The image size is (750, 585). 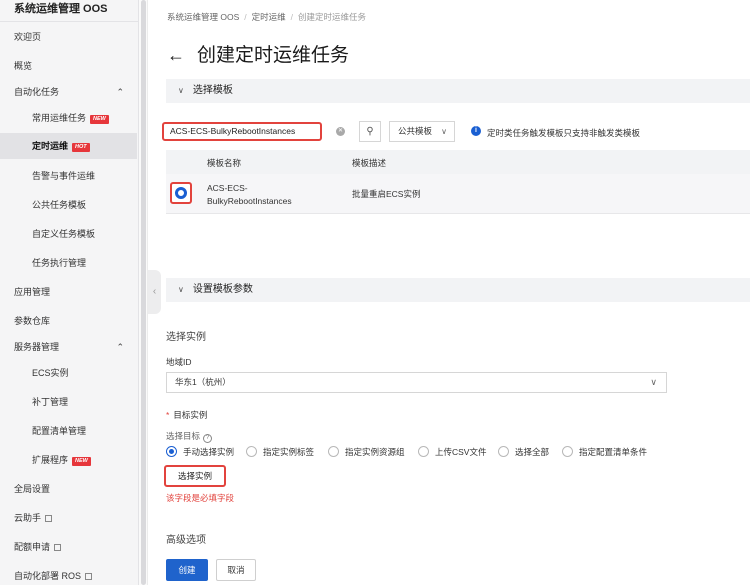 What do you see at coordinates (68, 92) in the screenshot?
I see `sidebar-item-automation: 自动化任务 ⌃` at bounding box center [68, 92].